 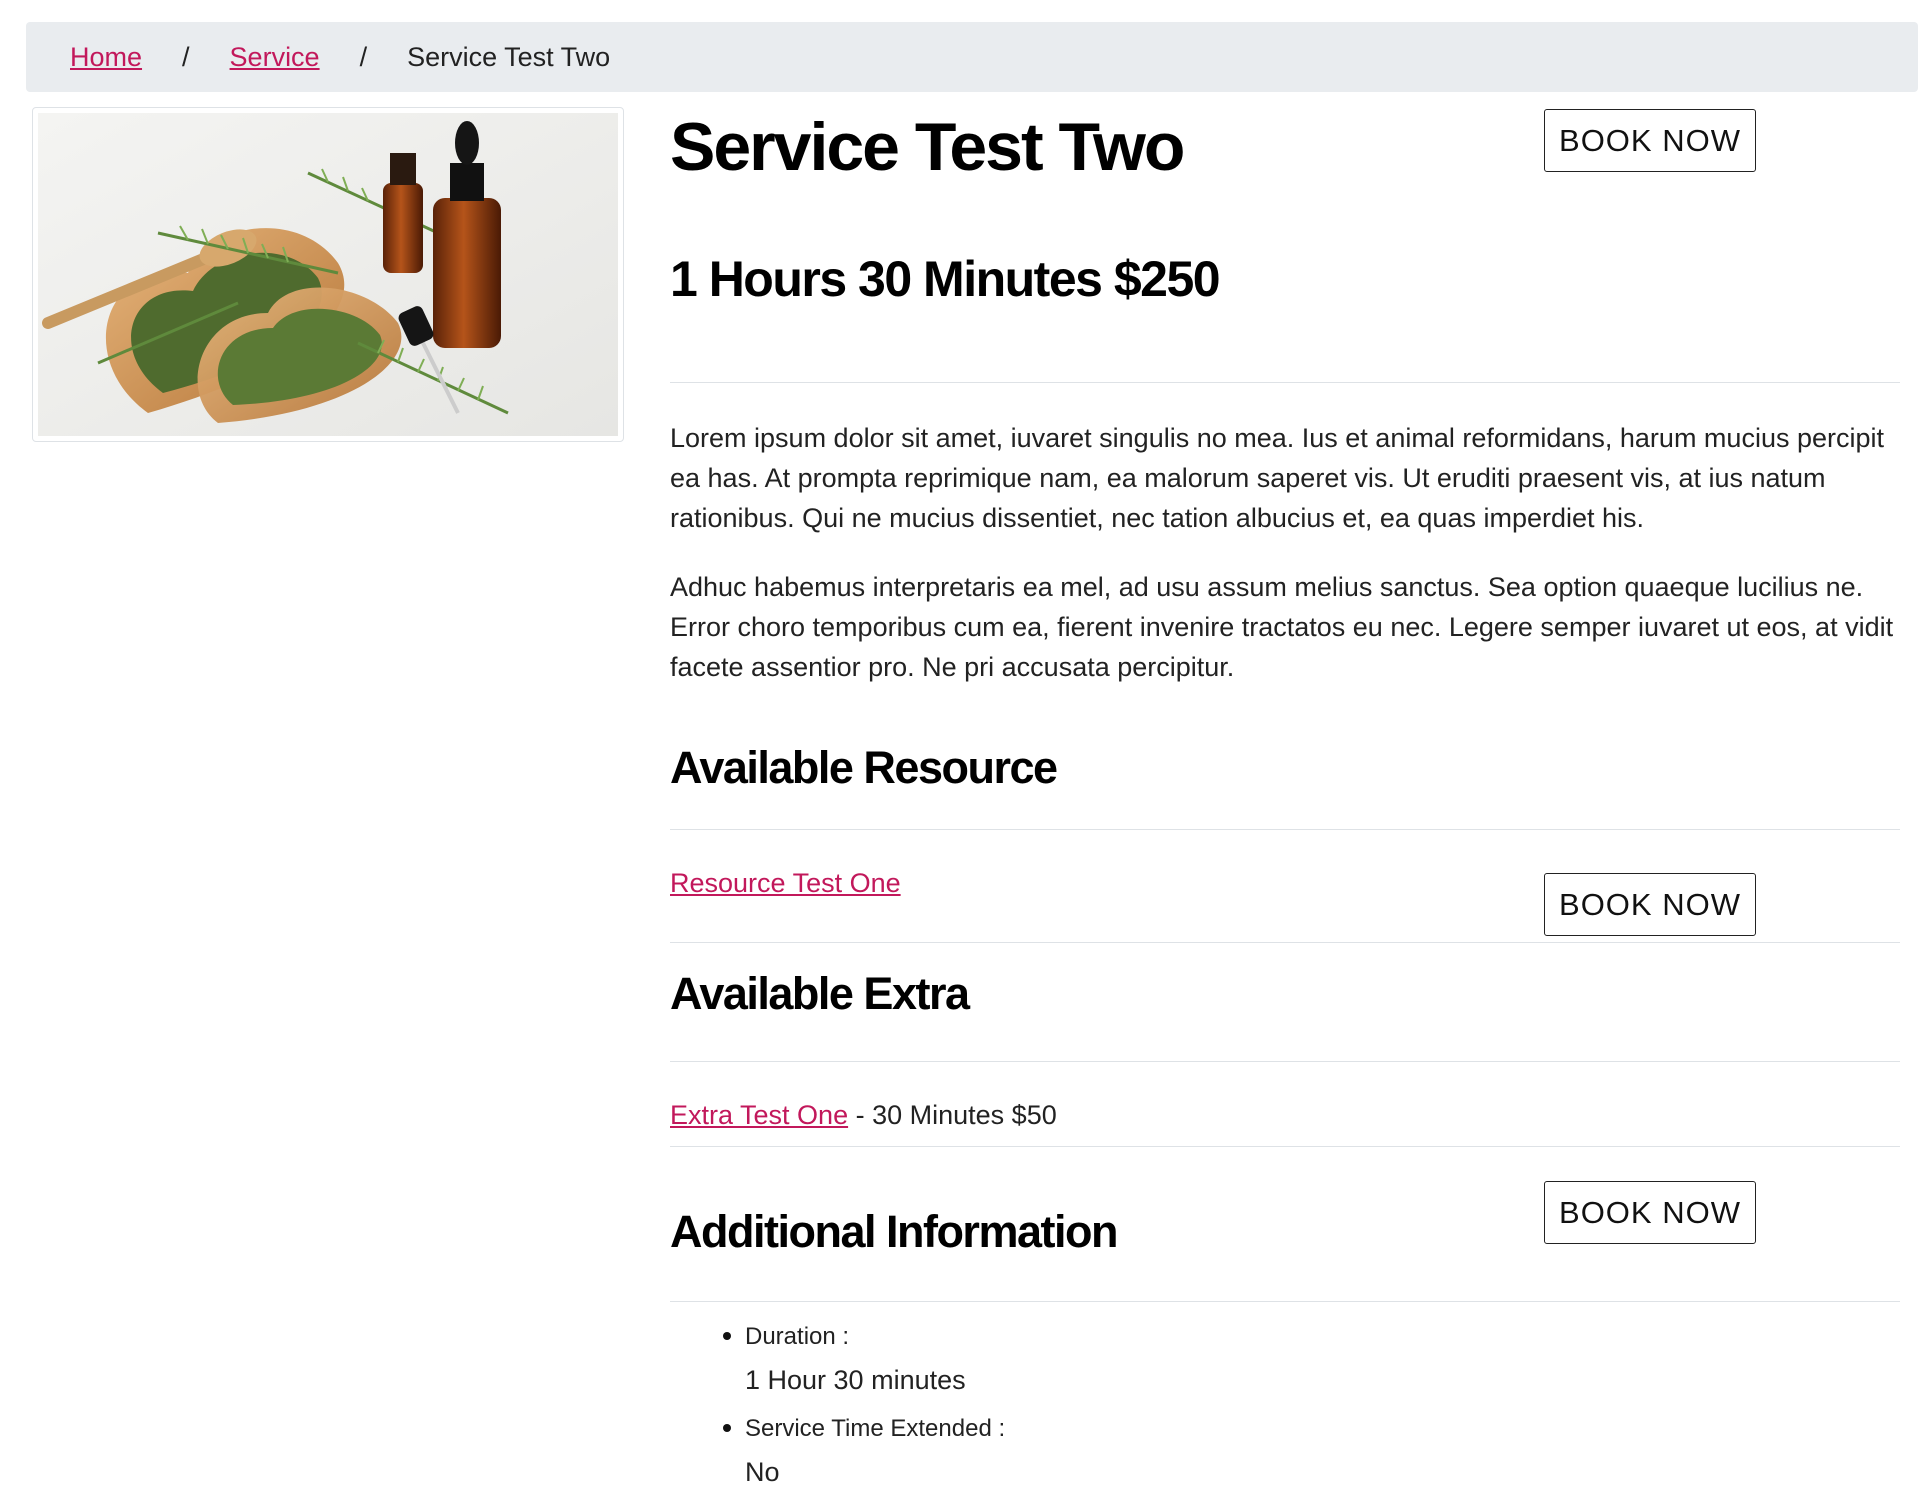 I want to click on extra-item: Extra Test One - 30 Minutes $50, so click(x=863, y=1115).